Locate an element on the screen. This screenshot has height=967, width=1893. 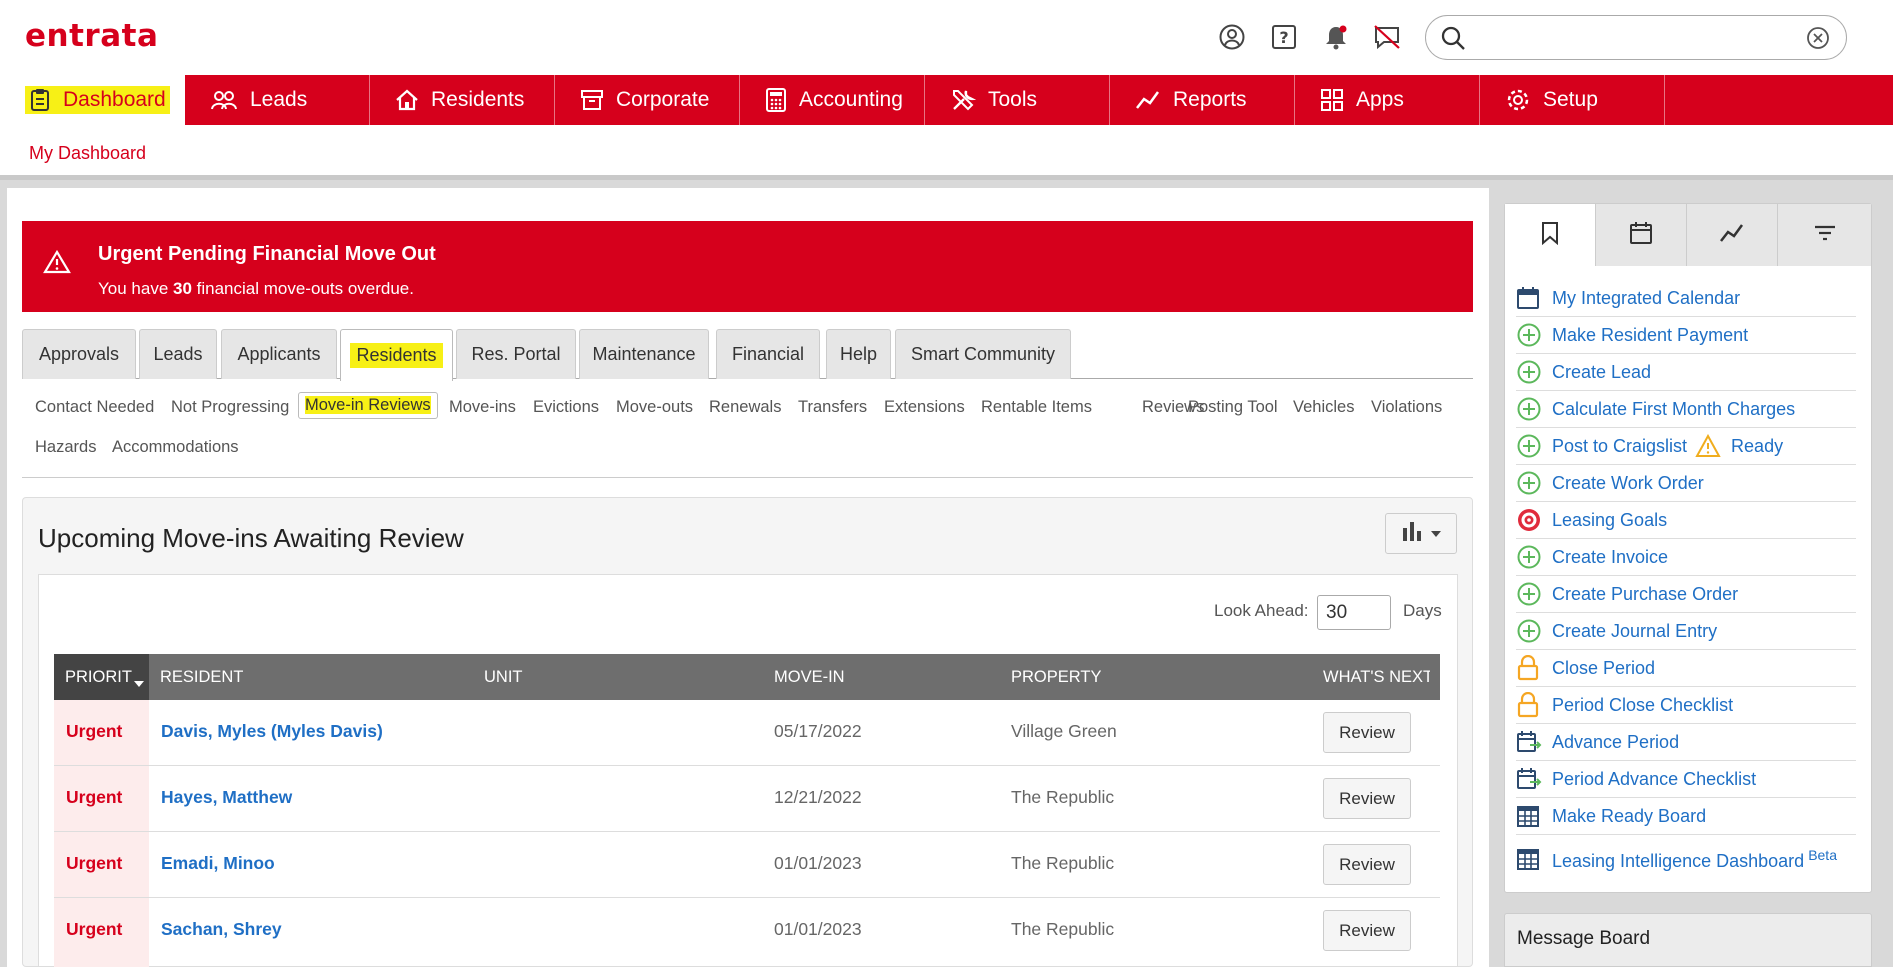
quick-link-calculate-first-month-charges: Calculate First Month Charges is located at coordinates (1686, 409).